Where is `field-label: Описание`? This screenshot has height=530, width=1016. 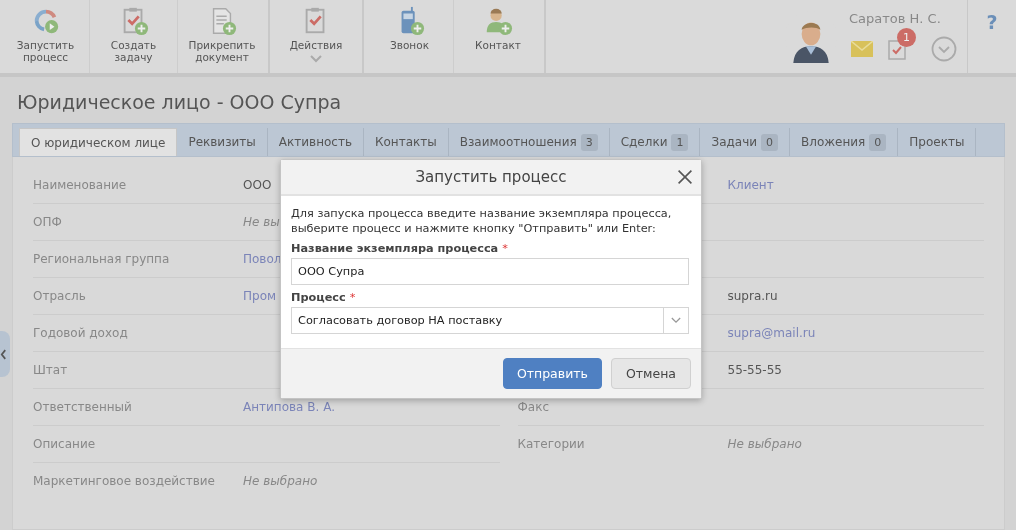 field-label: Описание is located at coordinates (64, 444).